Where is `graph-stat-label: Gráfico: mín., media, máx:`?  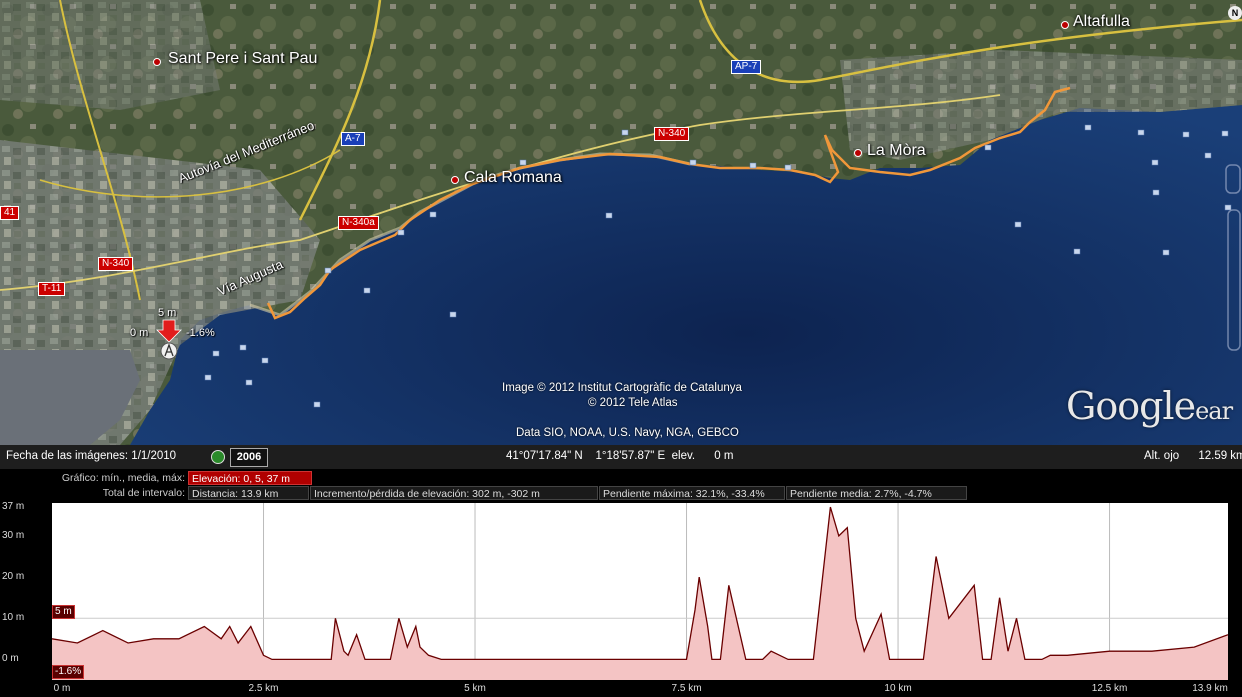
graph-stat-label: Gráfico: mín., media, máx: is located at coordinates (123, 478).